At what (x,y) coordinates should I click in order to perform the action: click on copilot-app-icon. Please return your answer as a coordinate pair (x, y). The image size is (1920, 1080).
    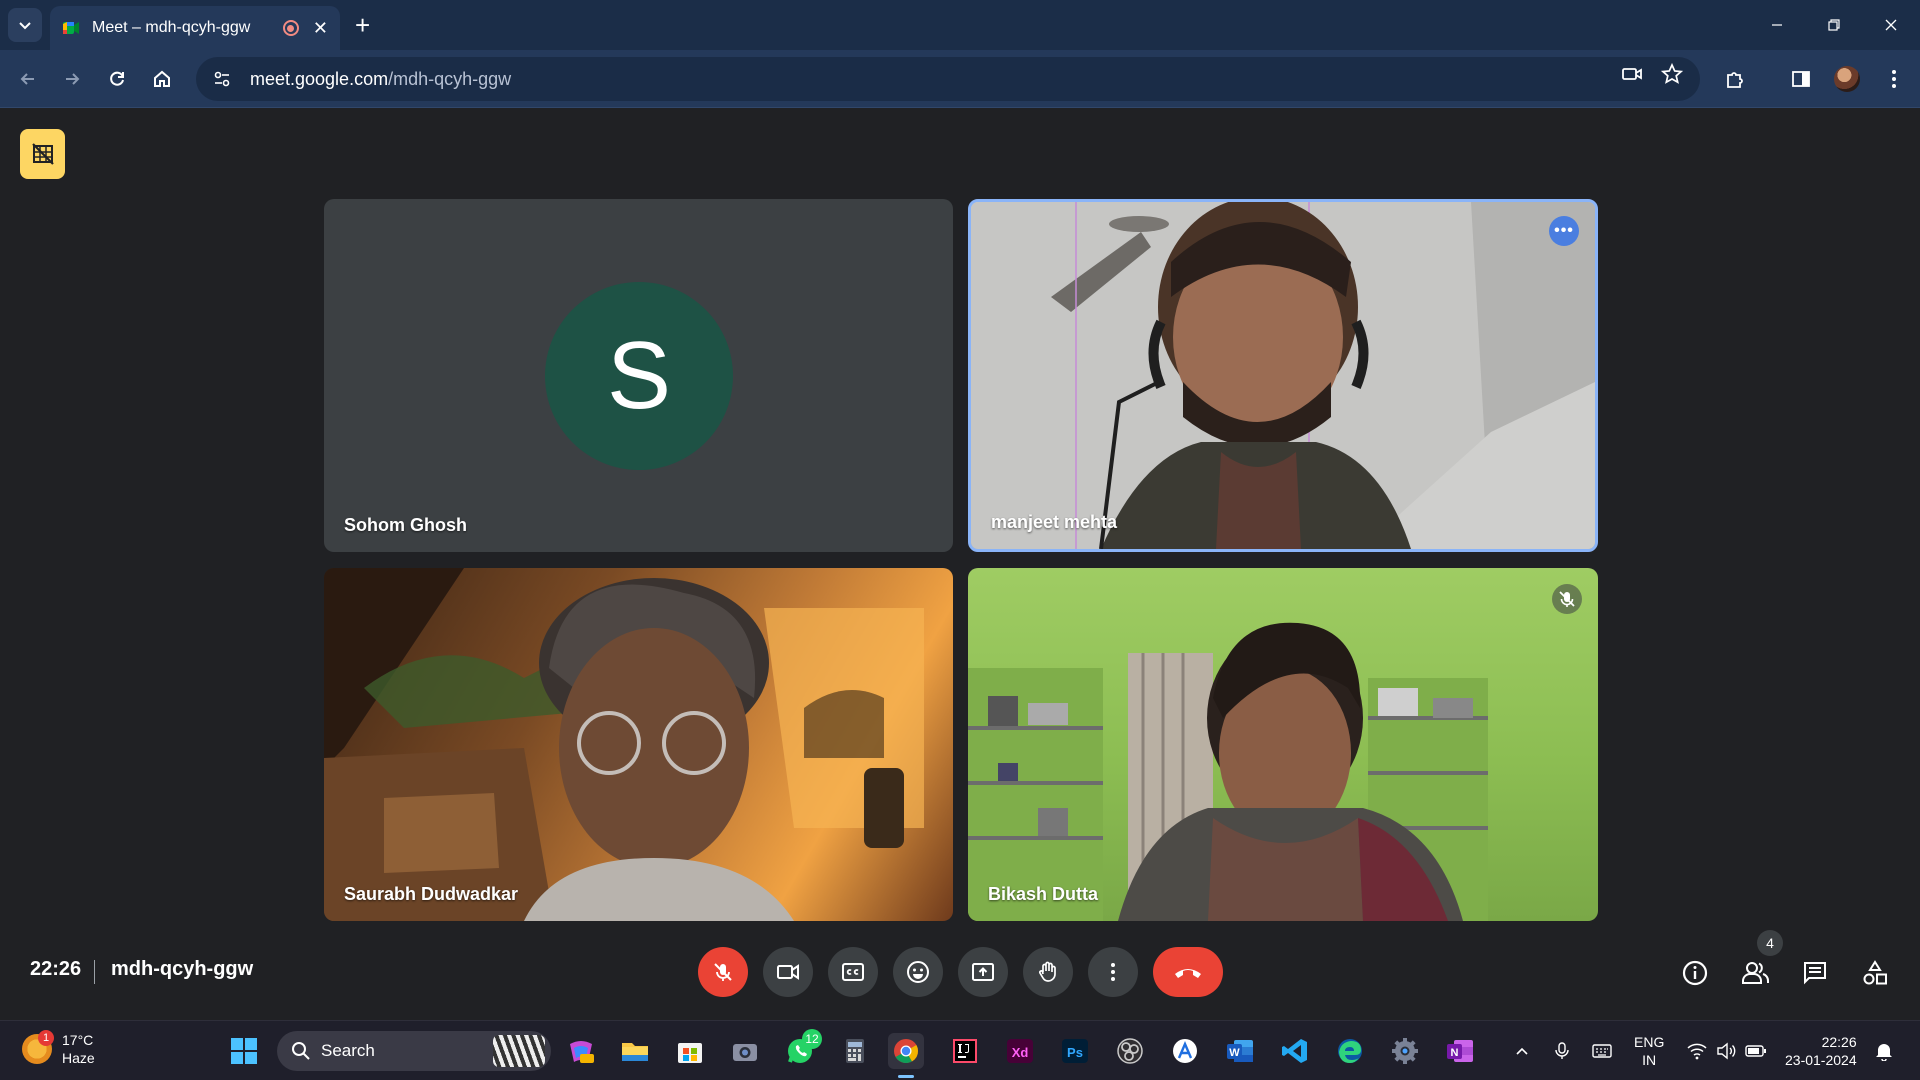
    Looking at the image, I should click on (581, 1051).